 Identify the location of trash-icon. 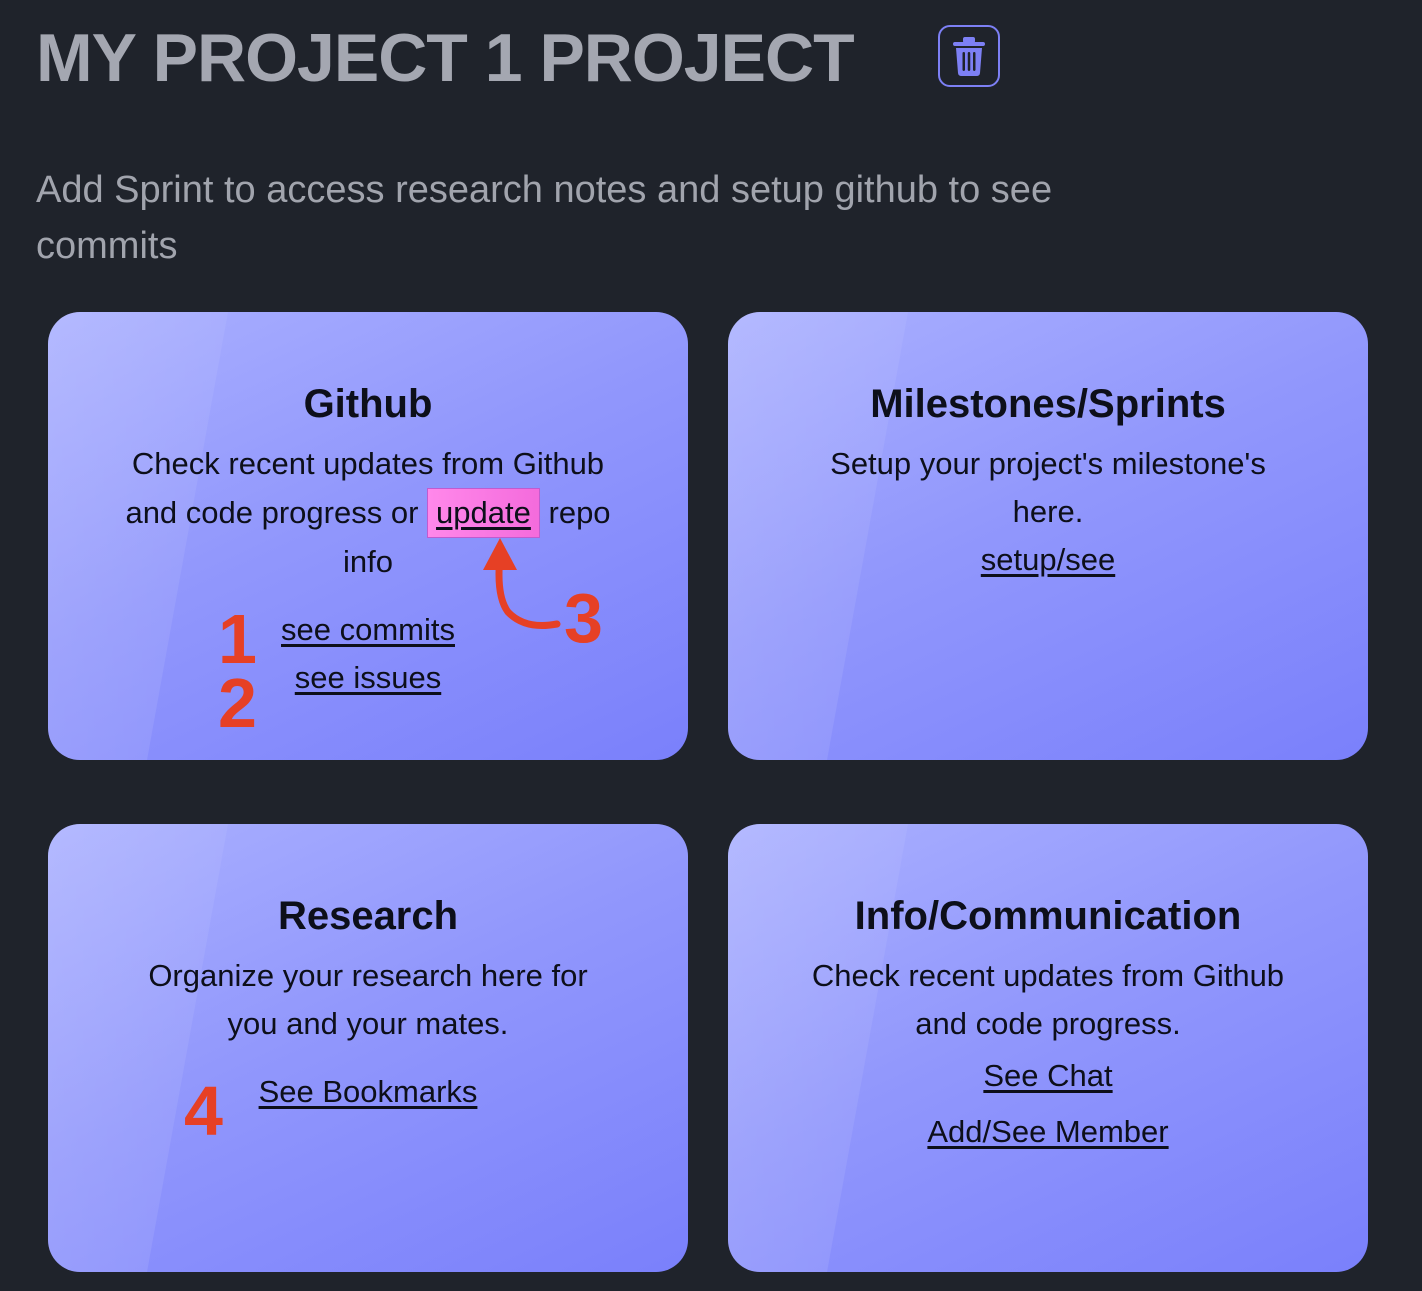
(969, 56).